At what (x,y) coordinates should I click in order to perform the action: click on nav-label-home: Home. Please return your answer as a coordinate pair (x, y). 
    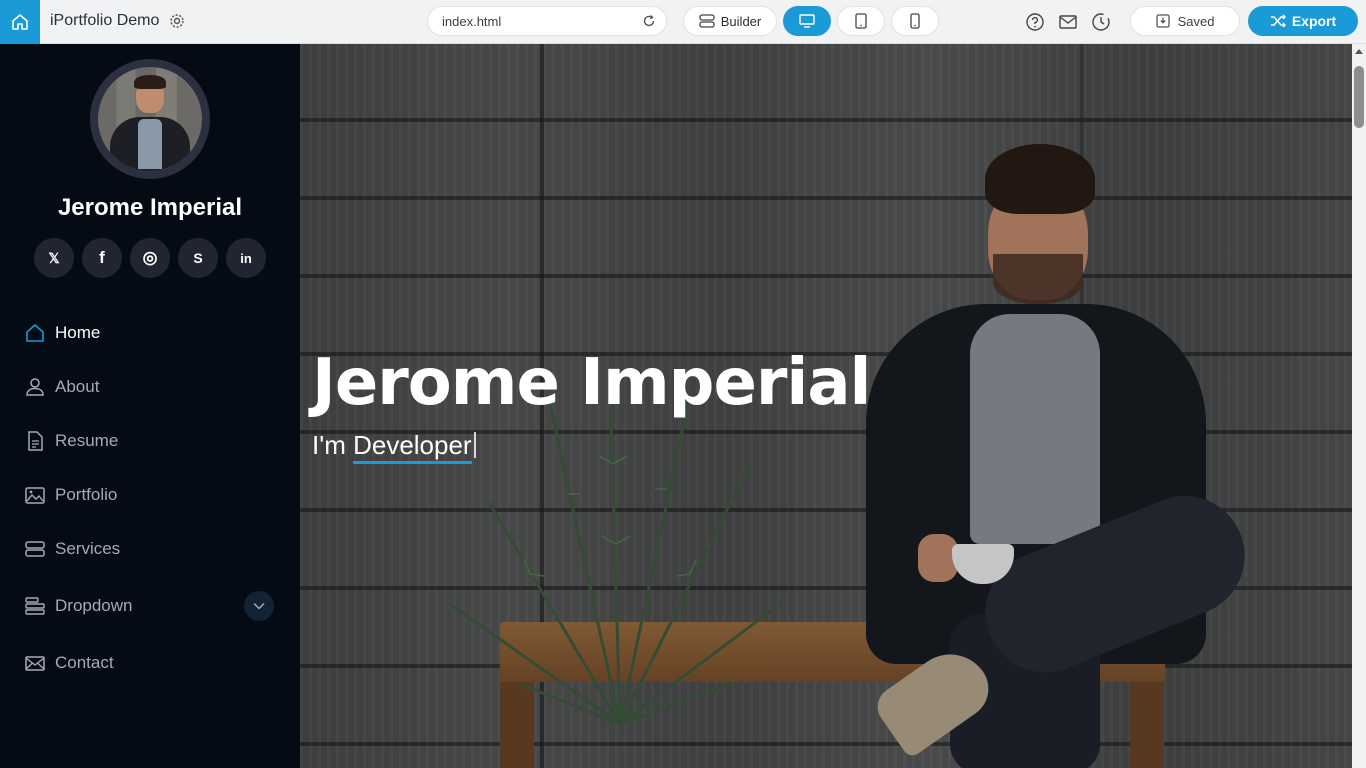
    Looking at the image, I should click on (78, 332).